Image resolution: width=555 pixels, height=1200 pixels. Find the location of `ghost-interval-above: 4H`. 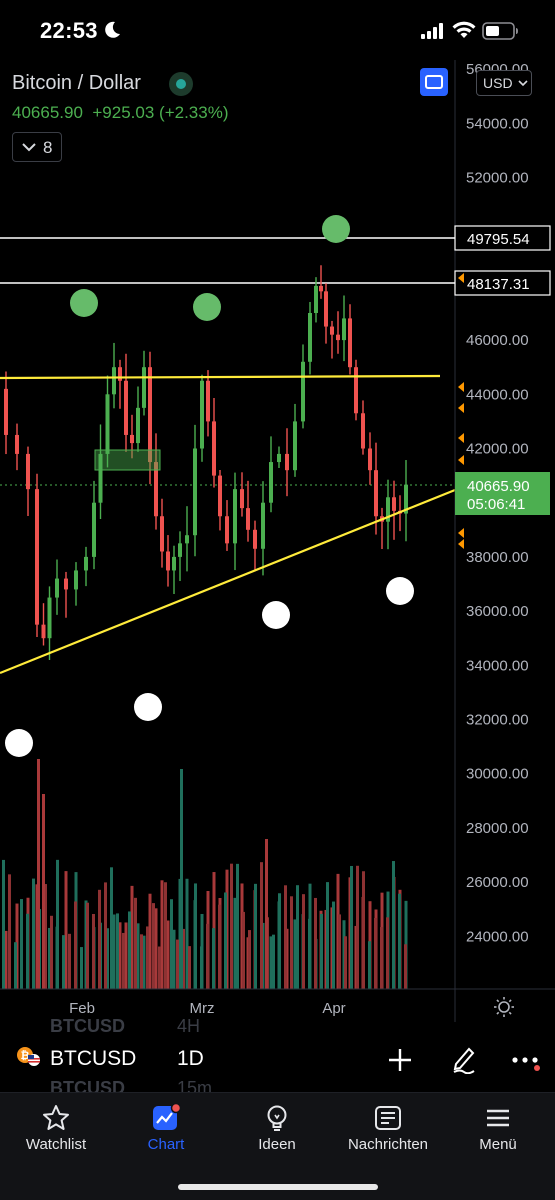

ghost-interval-above: 4H is located at coordinates (189, 1026).